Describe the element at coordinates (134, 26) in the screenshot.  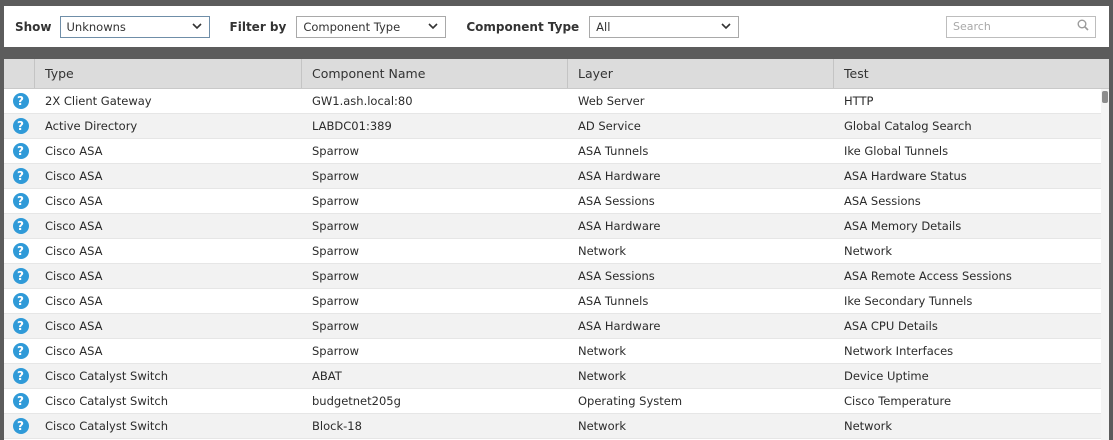
I see `show-select: Unknowns` at that location.